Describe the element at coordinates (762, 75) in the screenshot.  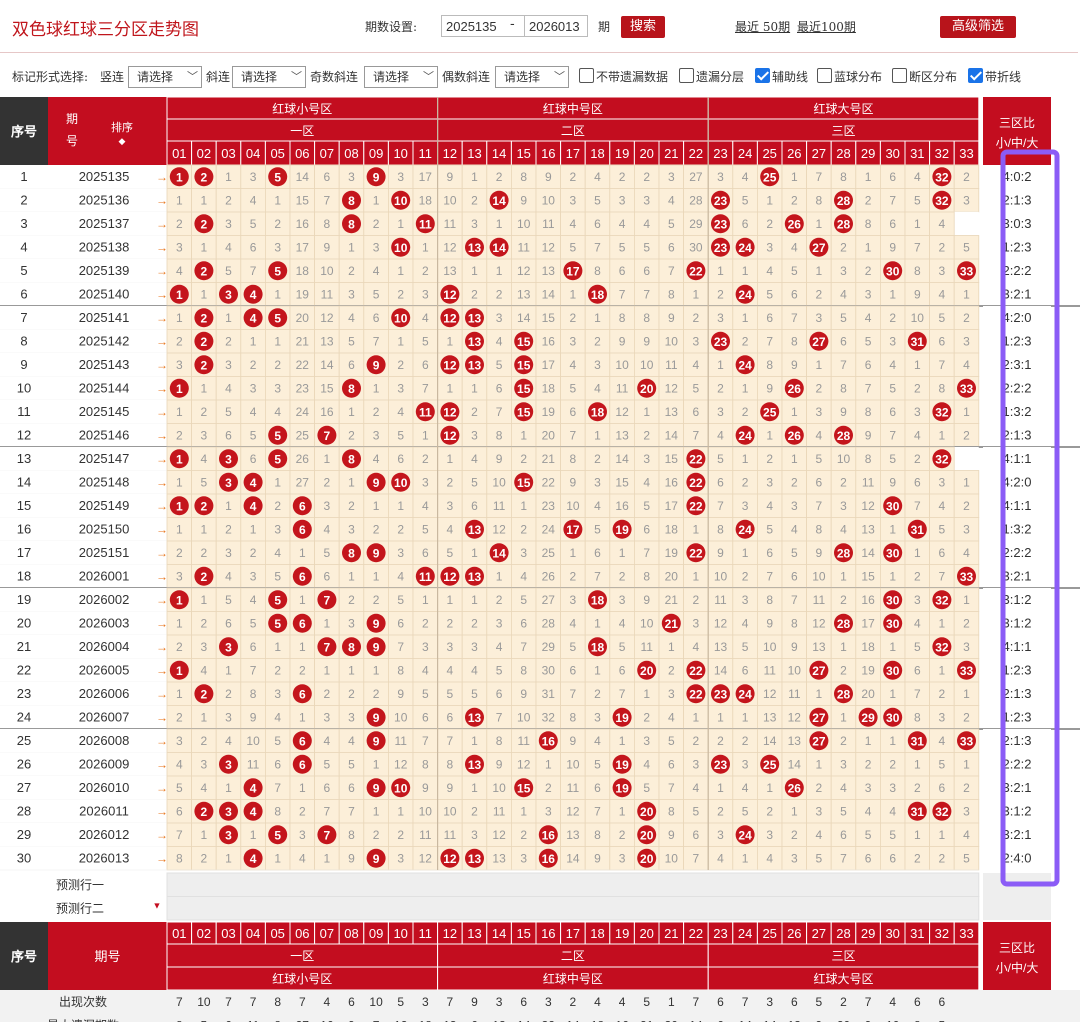
I see `checkbox-aux-line` at that location.